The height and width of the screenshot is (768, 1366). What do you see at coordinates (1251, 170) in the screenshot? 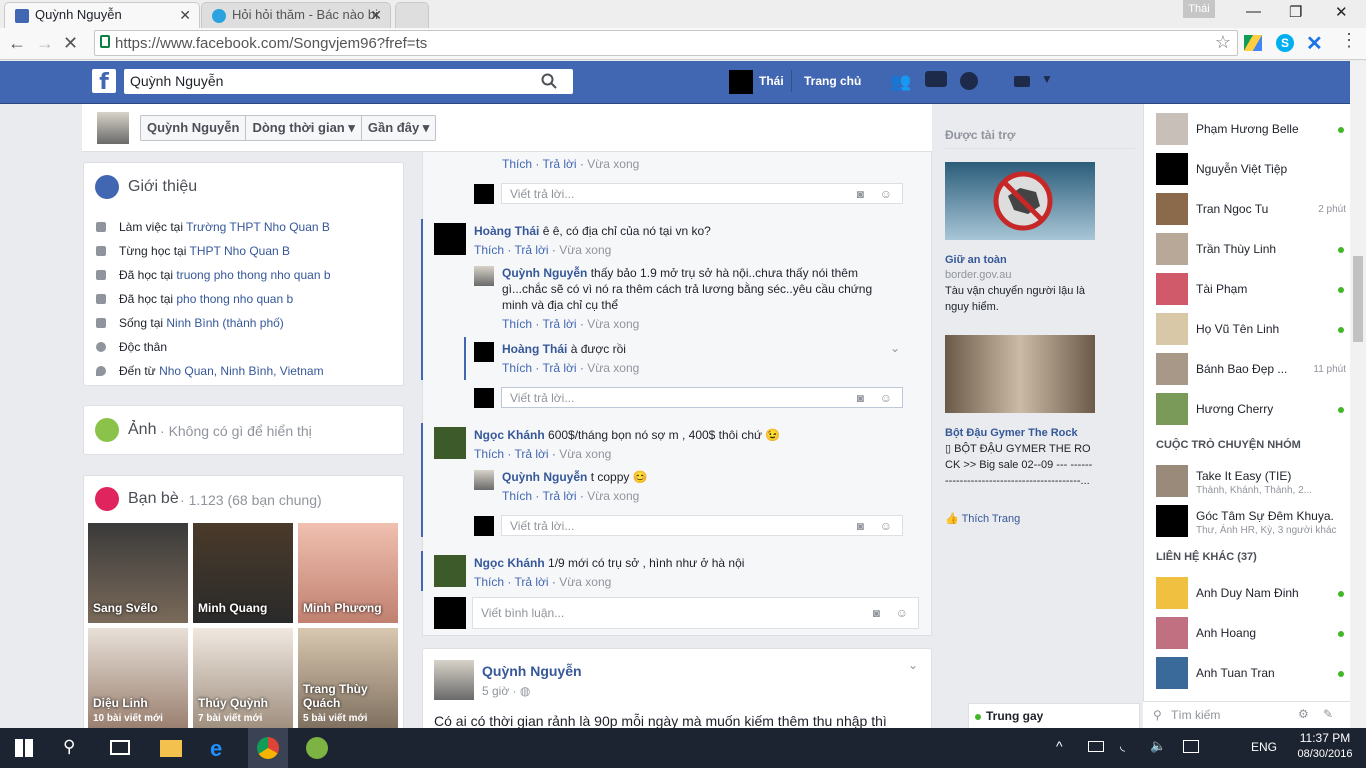
I see `chat-contact: Nguyễn Việt Tiệp` at bounding box center [1251, 170].